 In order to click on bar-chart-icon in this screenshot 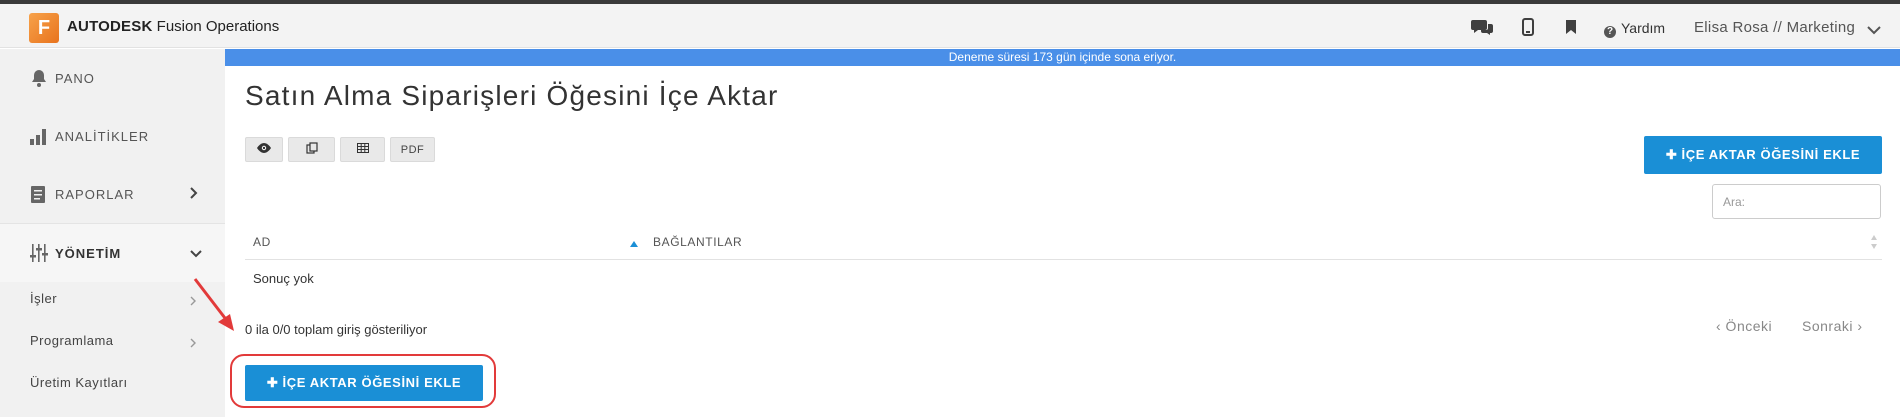, I will do `click(39, 136)`.